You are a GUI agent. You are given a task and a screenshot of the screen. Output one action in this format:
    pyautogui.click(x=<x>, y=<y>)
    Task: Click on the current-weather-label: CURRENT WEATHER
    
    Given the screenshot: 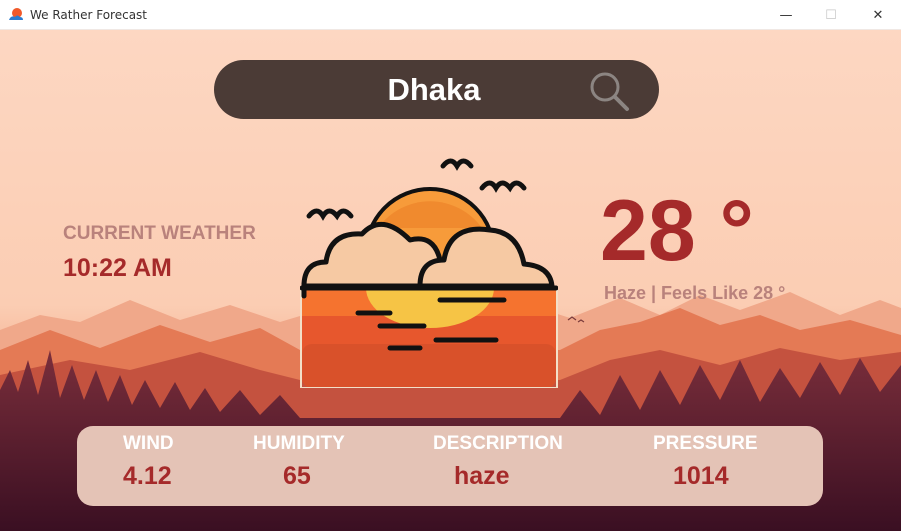 What is the action you would take?
    pyautogui.click(x=159, y=233)
    